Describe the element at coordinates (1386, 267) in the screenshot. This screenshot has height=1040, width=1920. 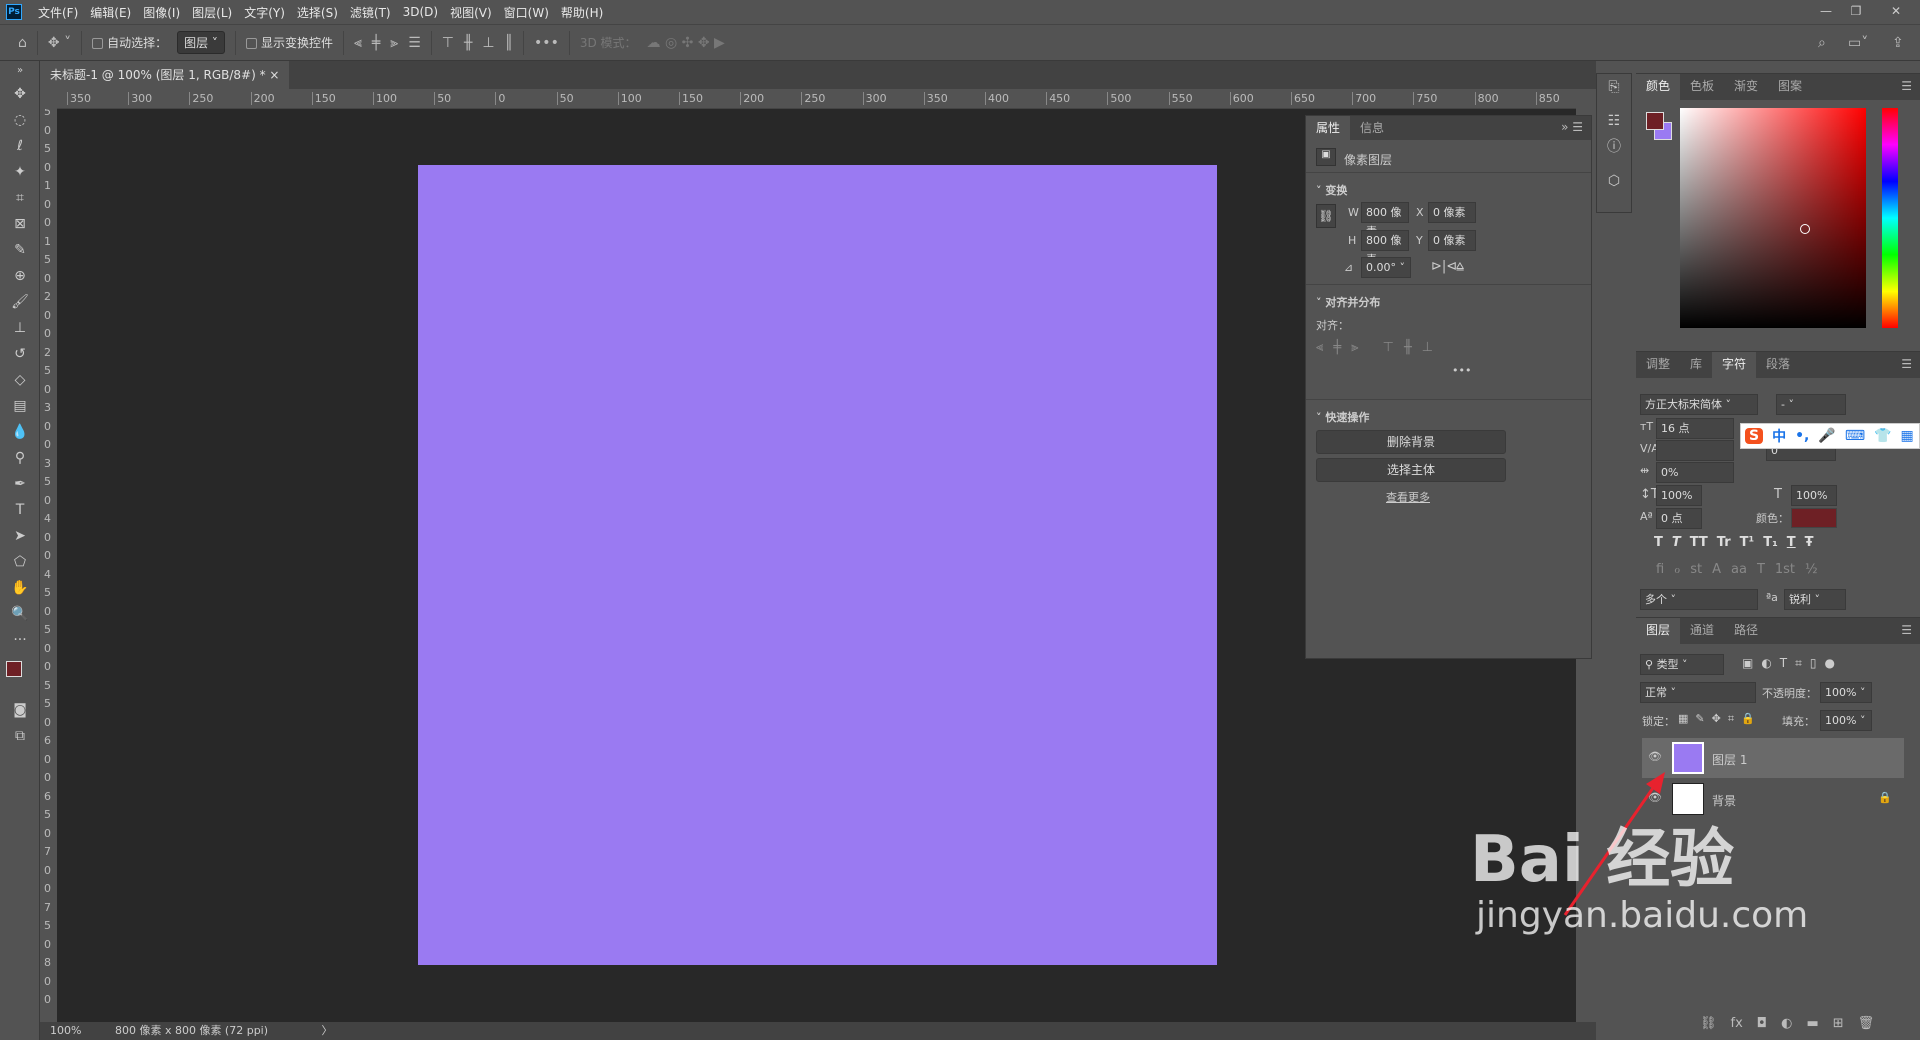
I see `angle-field: 0.00° ˅` at that location.